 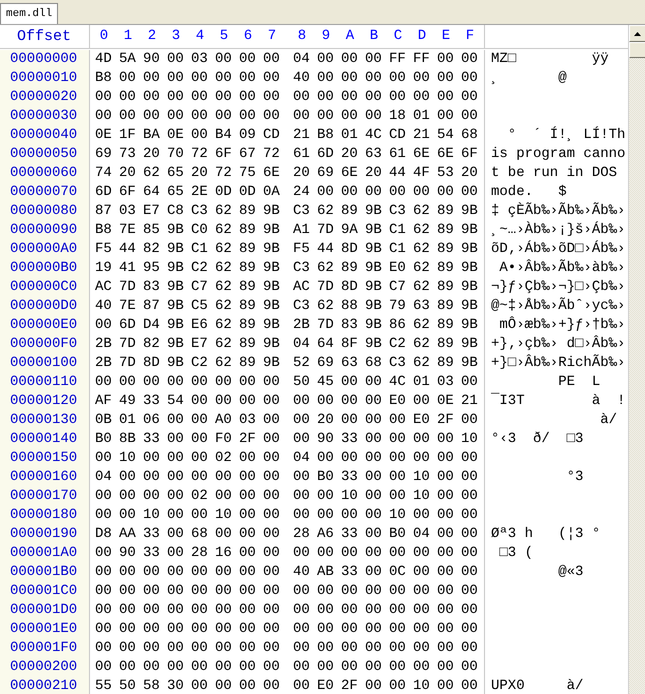 I want to click on hex-byte: 0E, so click(x=446, y=401).